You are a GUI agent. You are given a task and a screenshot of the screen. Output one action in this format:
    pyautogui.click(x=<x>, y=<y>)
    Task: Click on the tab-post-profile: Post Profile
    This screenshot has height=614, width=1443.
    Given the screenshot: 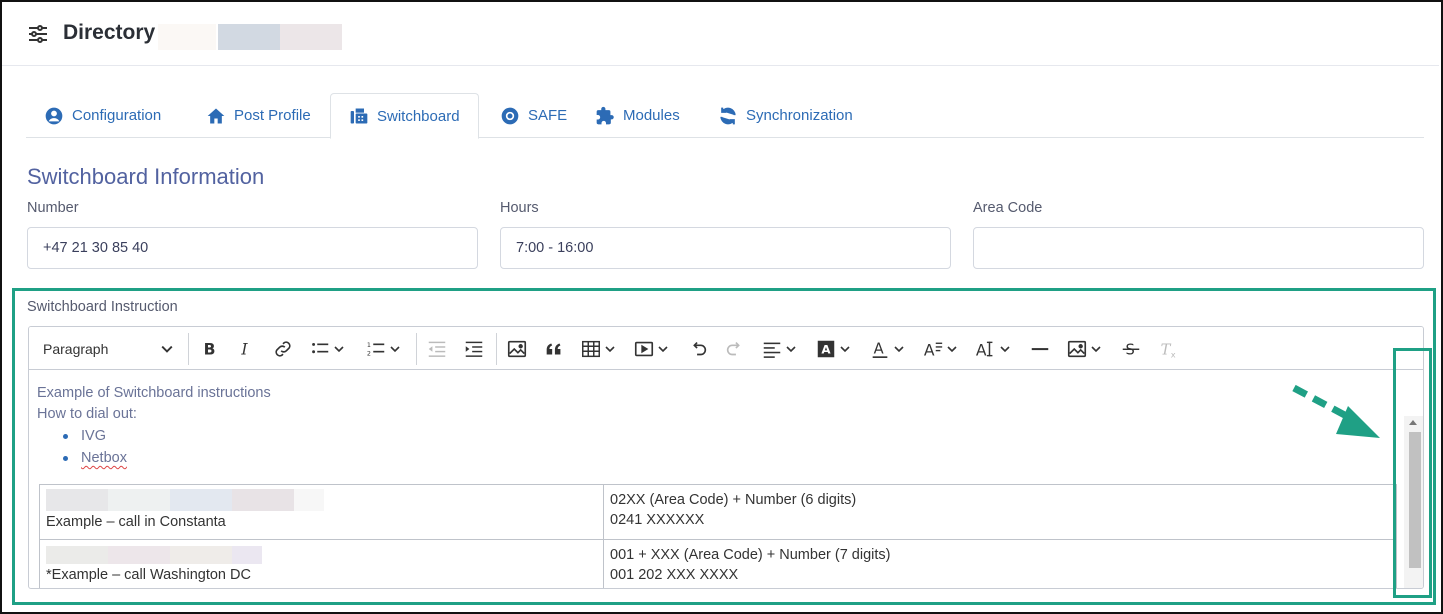 What is the action you would take?
    pyautogui.click(x=258, y=115)
    